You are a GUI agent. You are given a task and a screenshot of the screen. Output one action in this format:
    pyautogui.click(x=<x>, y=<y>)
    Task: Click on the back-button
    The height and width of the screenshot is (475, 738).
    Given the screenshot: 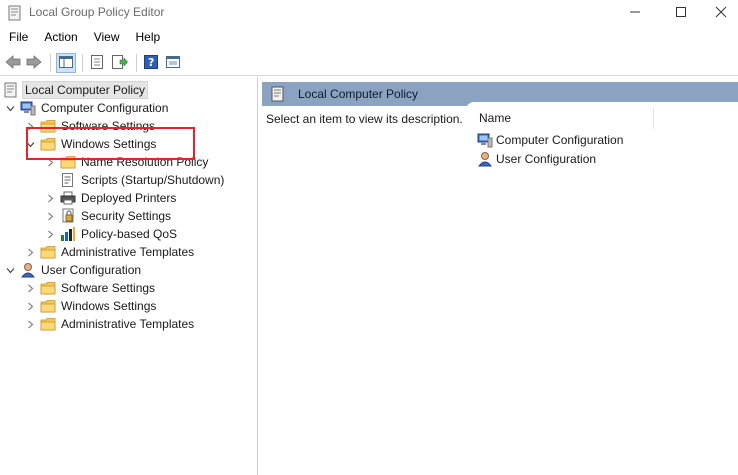 What is the action you would take?
    pyautogui.click(x=13, y=63)
    